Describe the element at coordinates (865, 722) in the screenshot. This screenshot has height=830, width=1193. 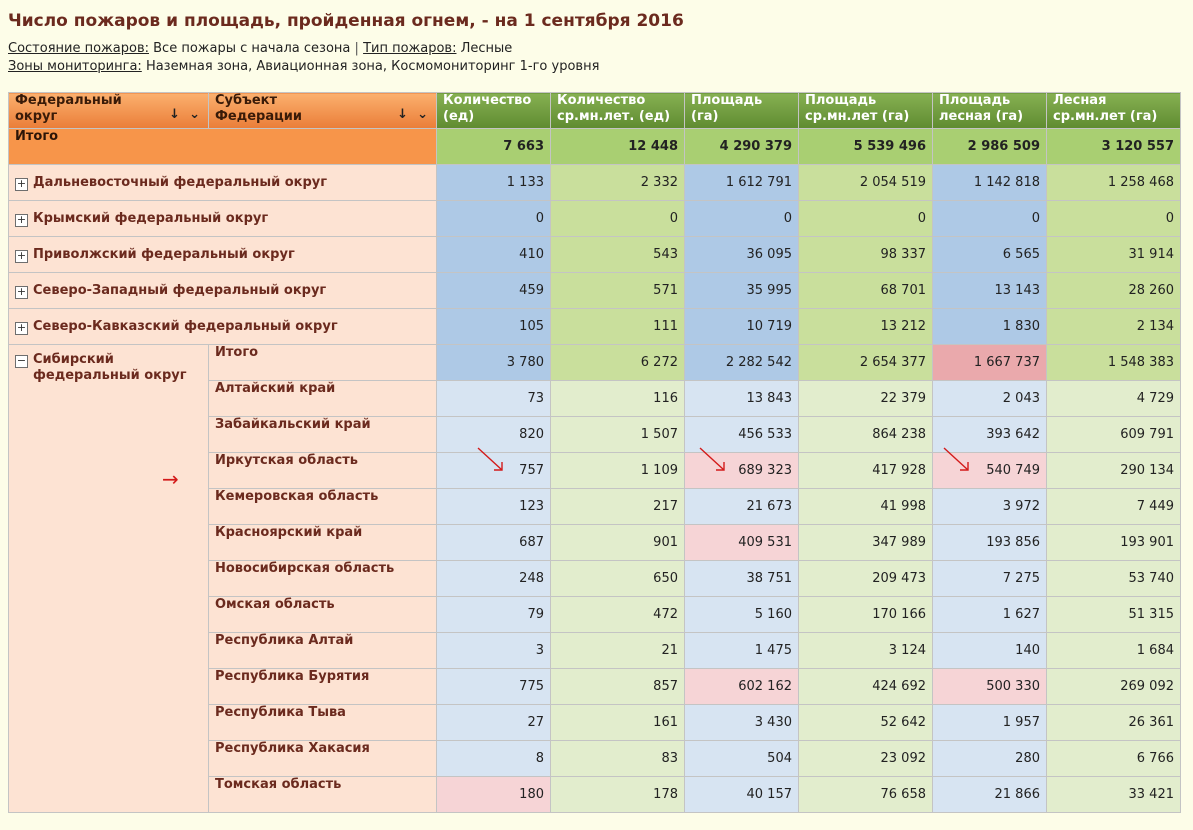
I see `value-cell: 52 642` at that location.